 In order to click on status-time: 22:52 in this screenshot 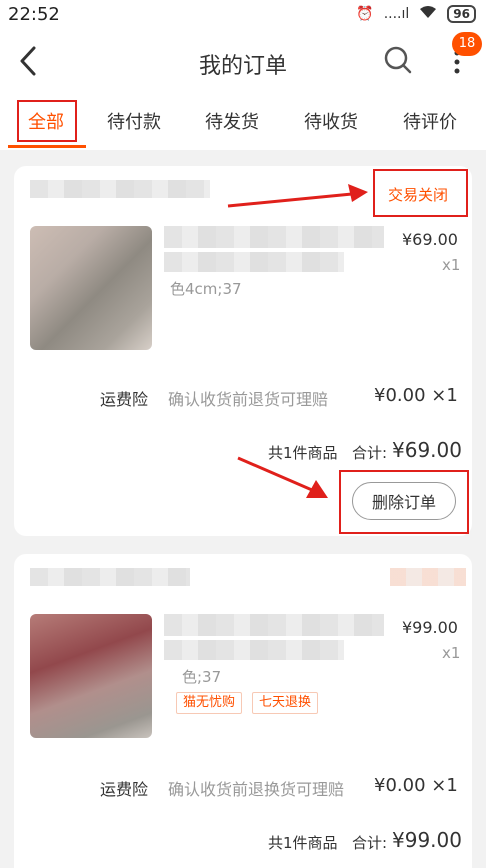, I will do `click(34, 14)`.